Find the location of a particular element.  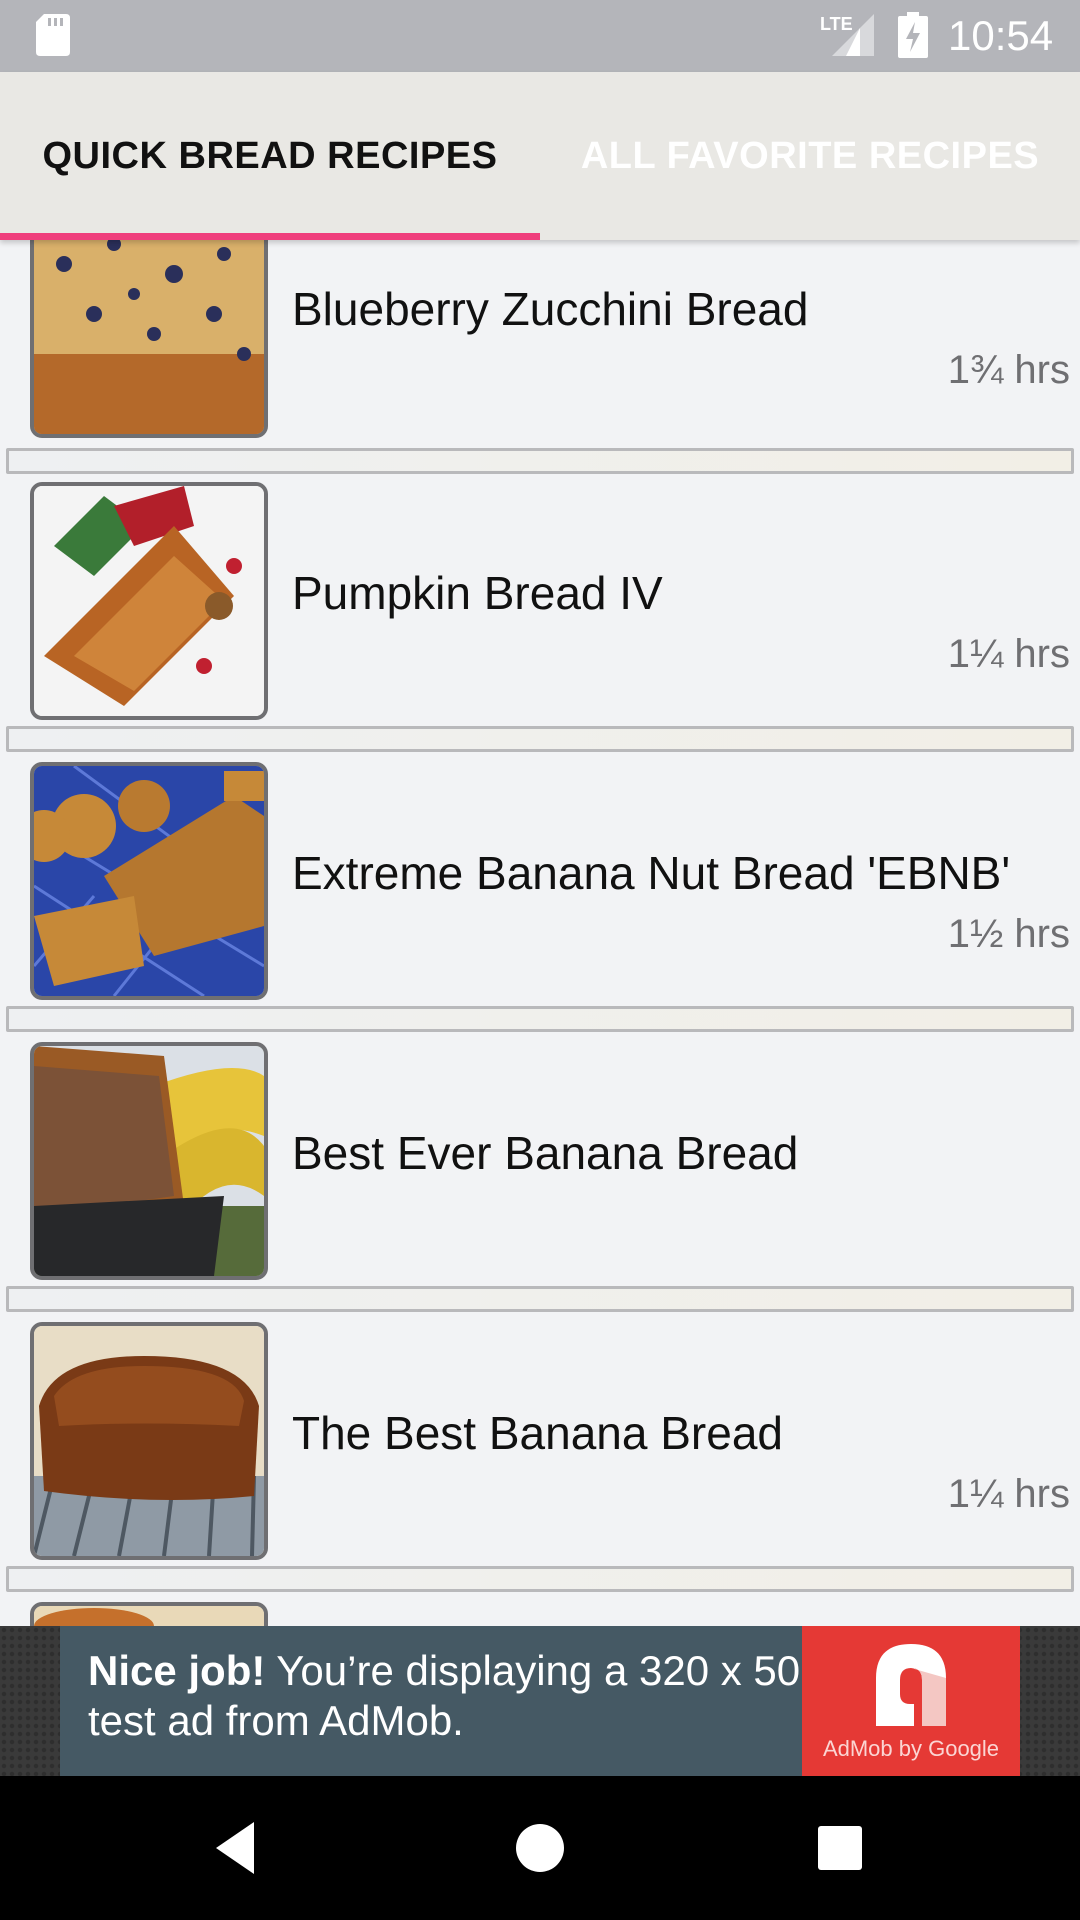

tab-quick-bread-recipes: QUICK BREAD RECIPES is located at coordinates (270, 156).